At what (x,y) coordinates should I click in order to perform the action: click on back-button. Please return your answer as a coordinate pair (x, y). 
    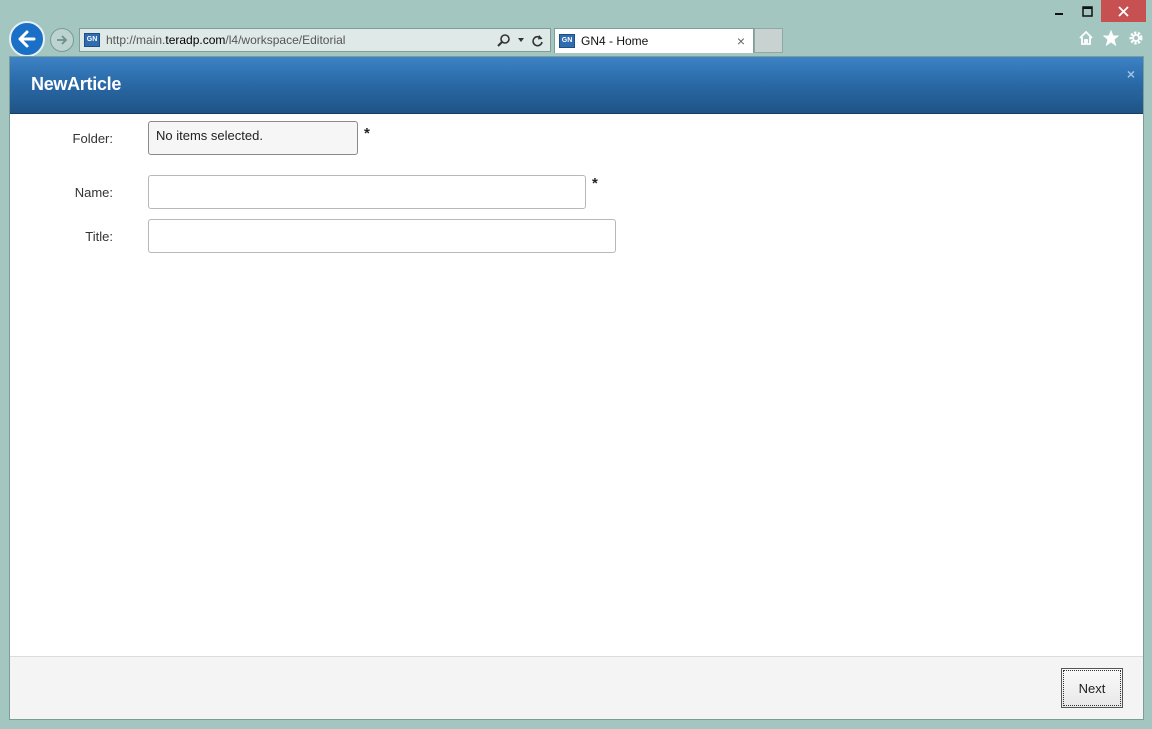
    Looking at the image, I should click on (27, 39).